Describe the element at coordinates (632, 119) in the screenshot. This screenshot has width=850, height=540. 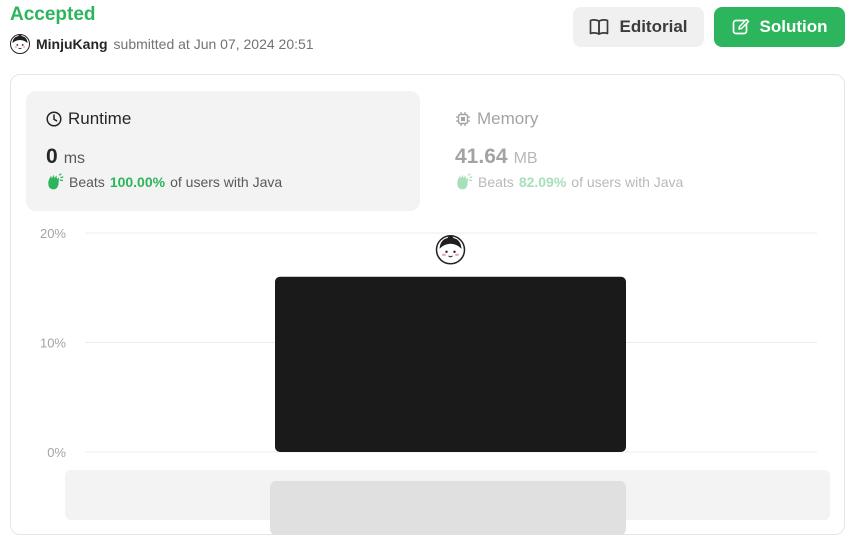
I see `memory-title: Memory` at that location.